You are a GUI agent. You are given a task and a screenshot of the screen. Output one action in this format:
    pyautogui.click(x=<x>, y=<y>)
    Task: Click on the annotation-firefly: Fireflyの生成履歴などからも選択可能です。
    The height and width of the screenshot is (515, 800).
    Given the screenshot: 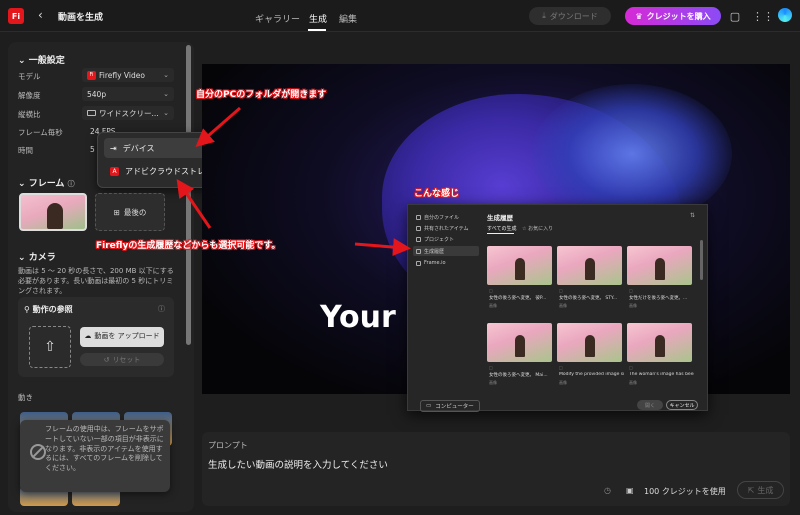 What is the action you would take?
    pyautogui.click(x=188, y=246)
    